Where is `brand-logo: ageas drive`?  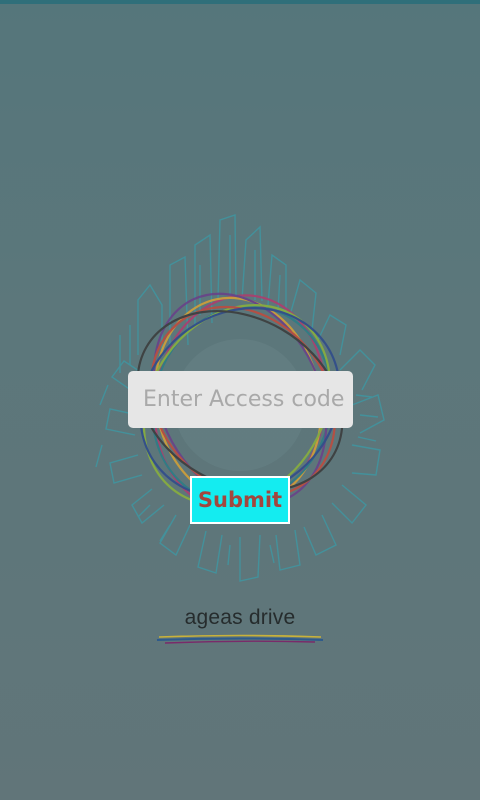
brand-logo: ageas drive is located at coordinates (240, 626).